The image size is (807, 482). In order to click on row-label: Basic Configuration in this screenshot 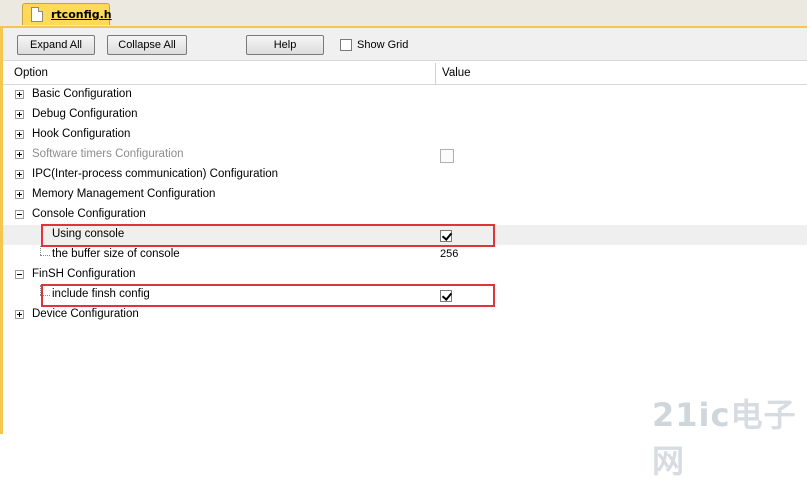, I will do `click(82, 94)`.